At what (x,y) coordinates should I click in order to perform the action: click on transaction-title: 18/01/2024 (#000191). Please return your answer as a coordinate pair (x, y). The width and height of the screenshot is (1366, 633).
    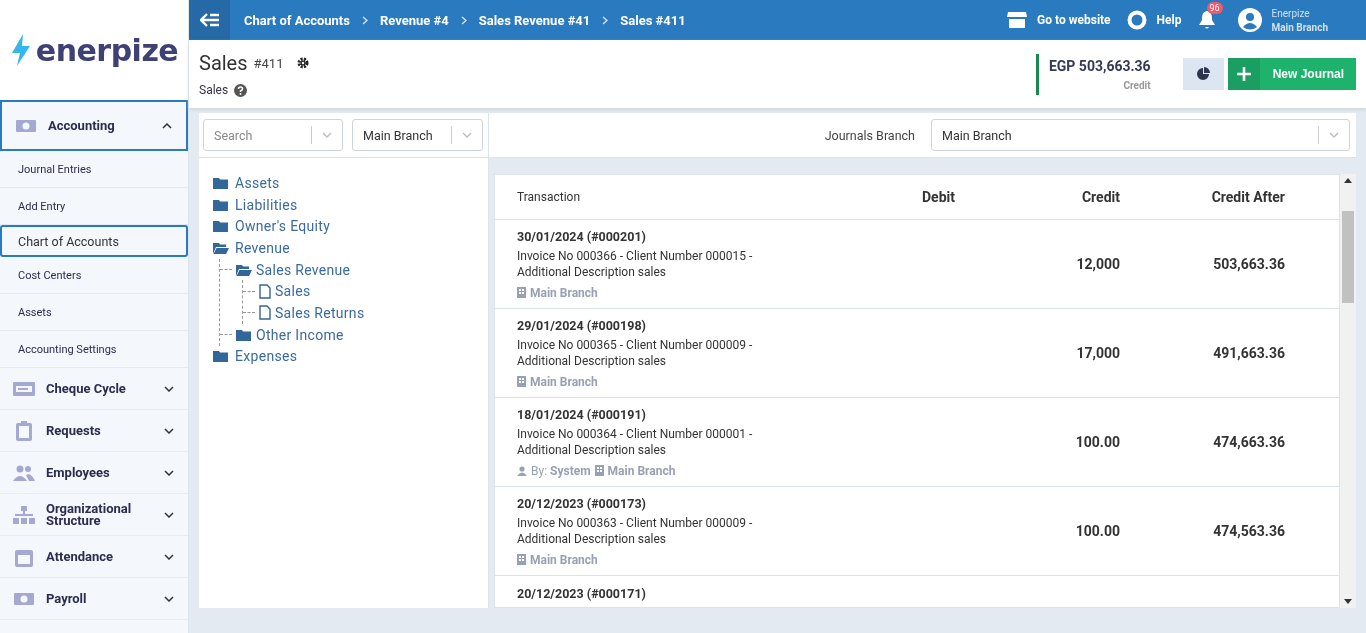
    Looking at the image, I should click on (691, 414).